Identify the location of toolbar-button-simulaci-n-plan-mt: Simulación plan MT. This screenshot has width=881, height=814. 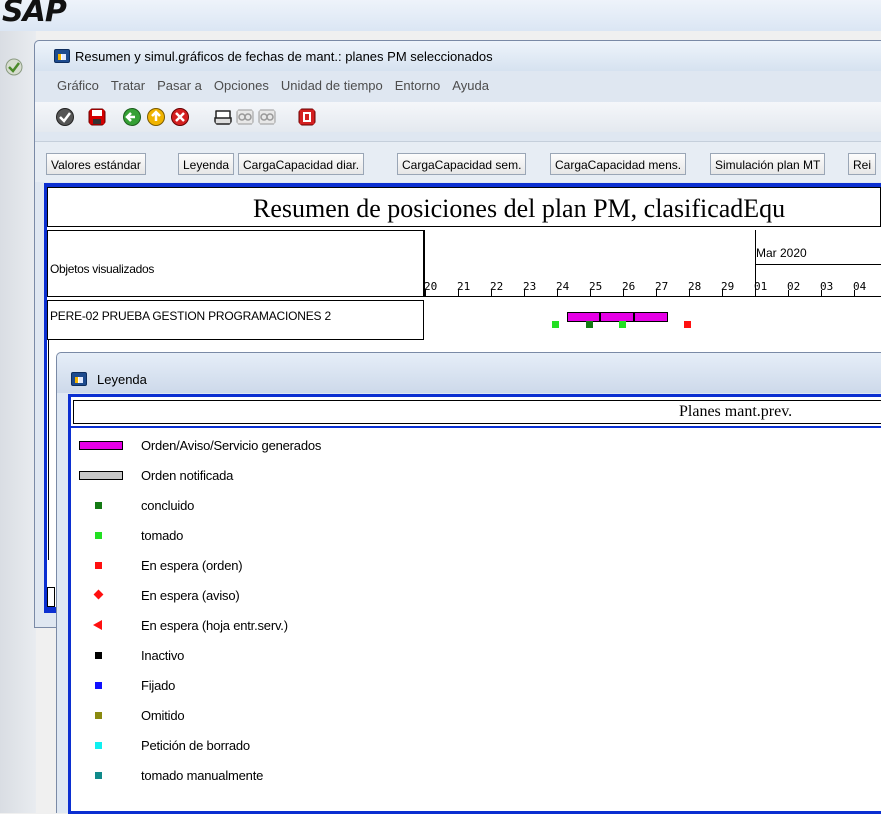
(768, 164).